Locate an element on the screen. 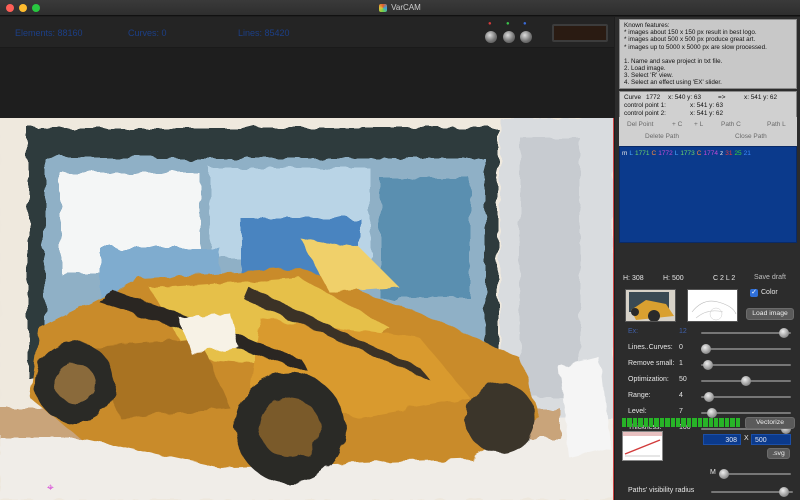 The image size is (800, 500). color-preview-box is located at coordinates (580, 33).